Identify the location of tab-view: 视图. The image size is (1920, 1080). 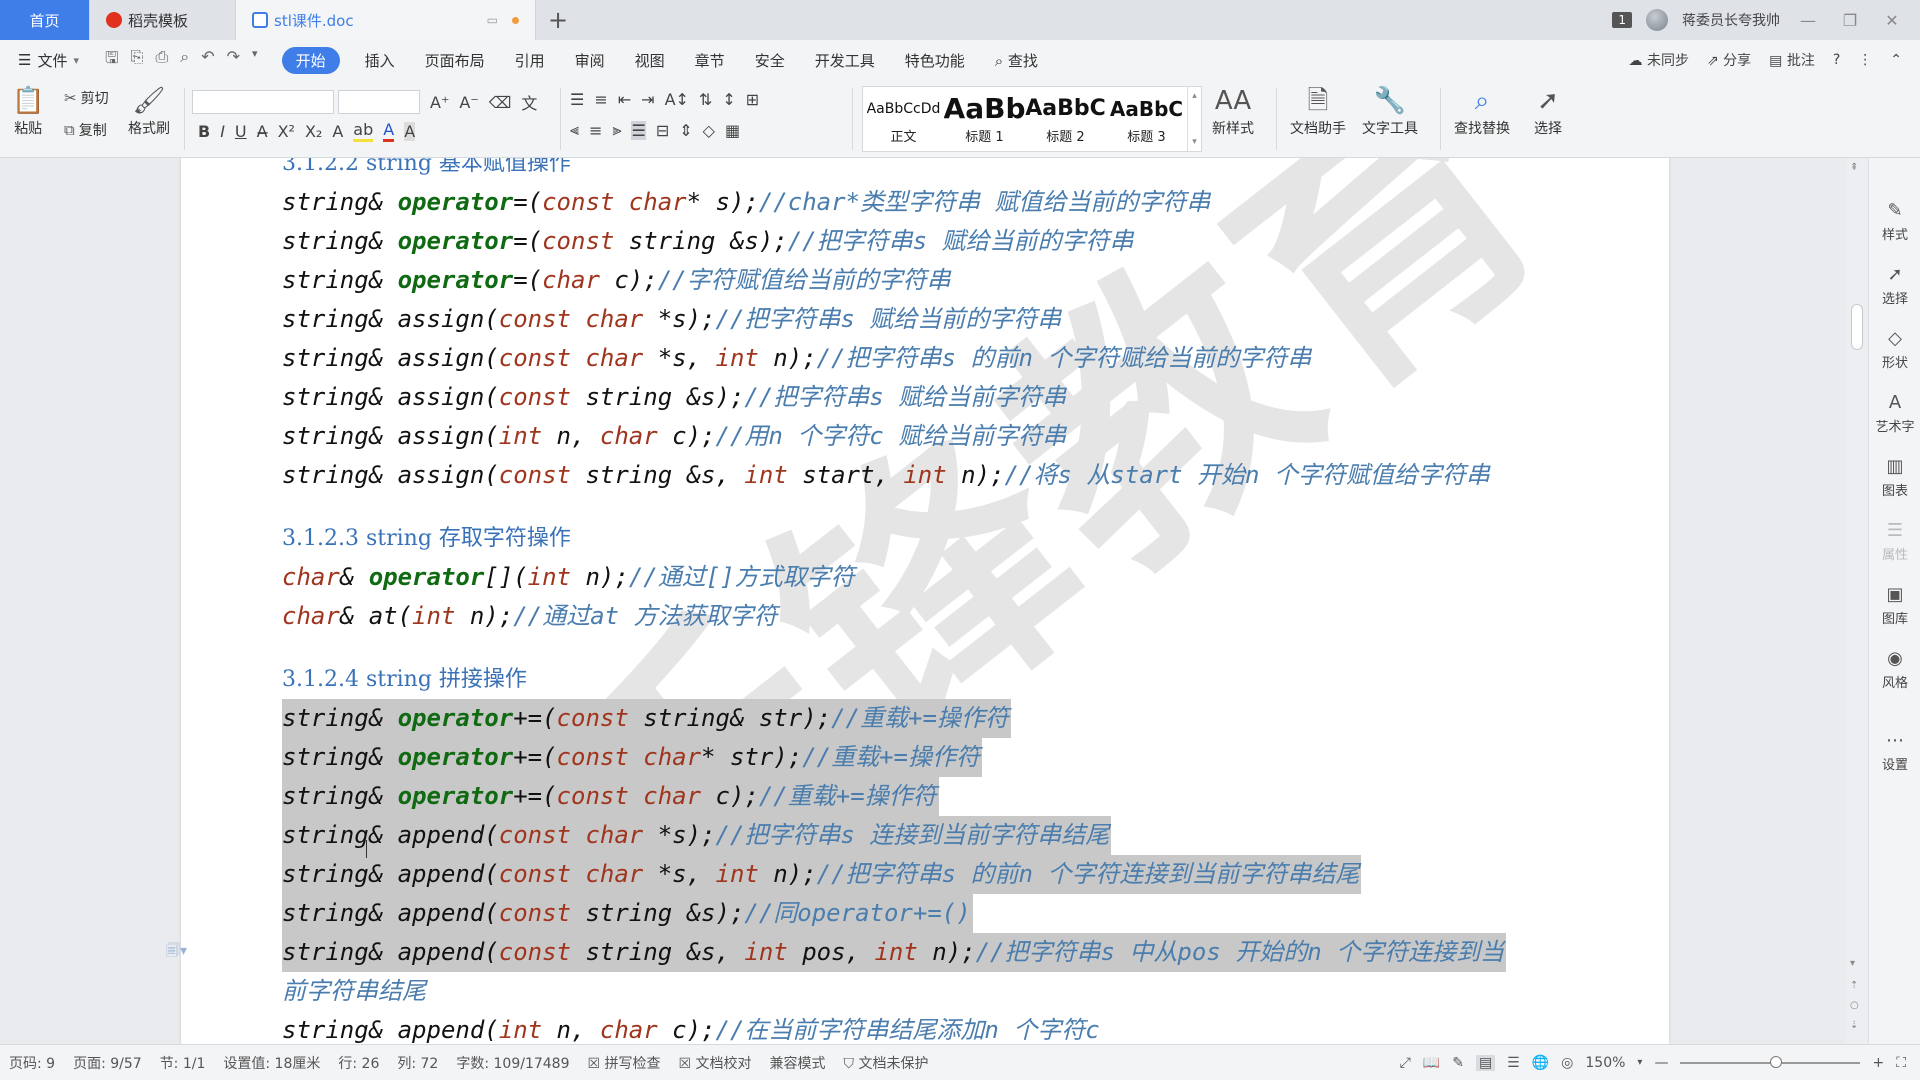
(650, 60).